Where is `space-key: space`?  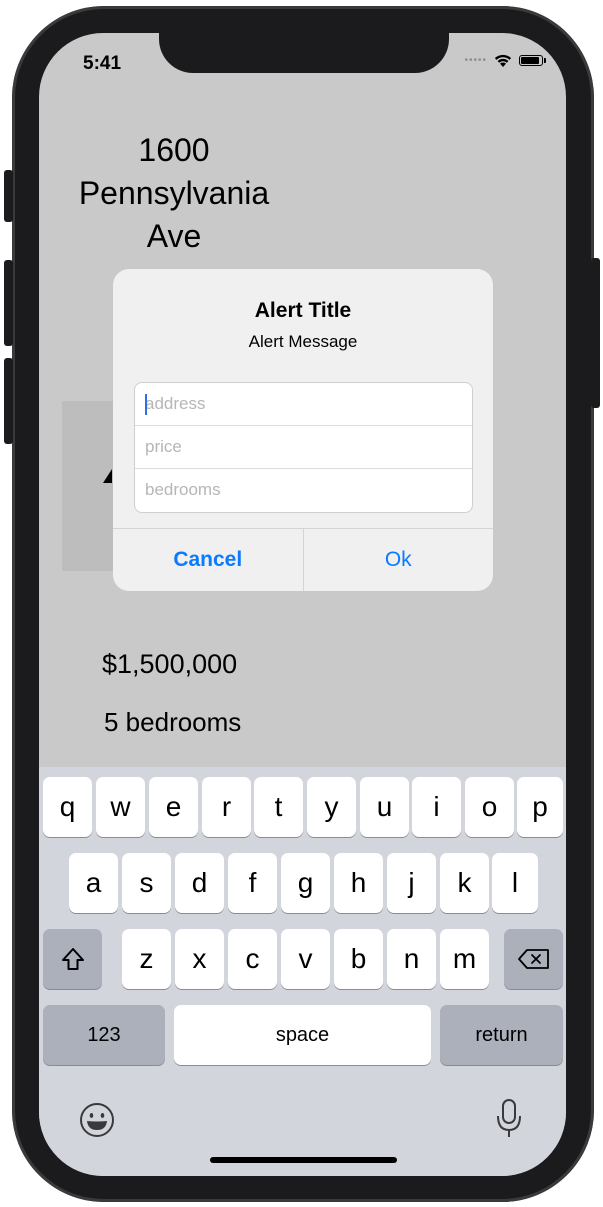 space-key: space is located at coordinates (302, 1035).